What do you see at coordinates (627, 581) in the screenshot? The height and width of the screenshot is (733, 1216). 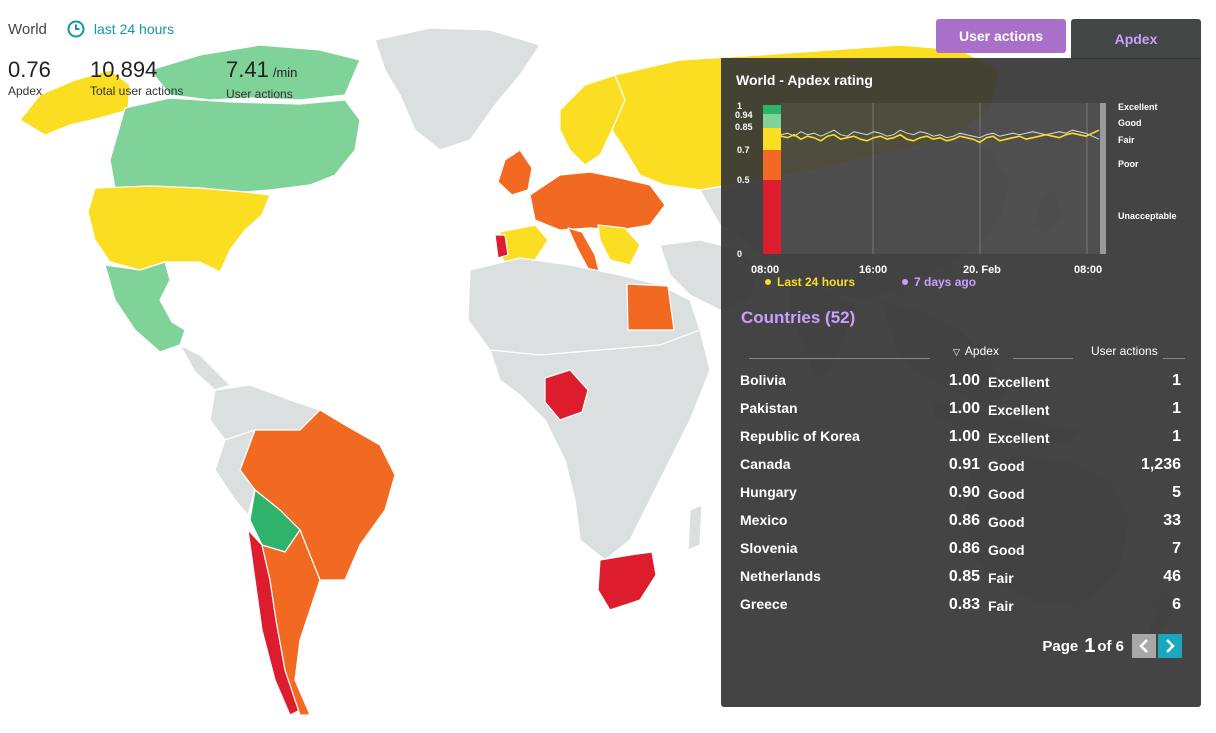 I see `region-south-africa` at bounding box center [627, 581].